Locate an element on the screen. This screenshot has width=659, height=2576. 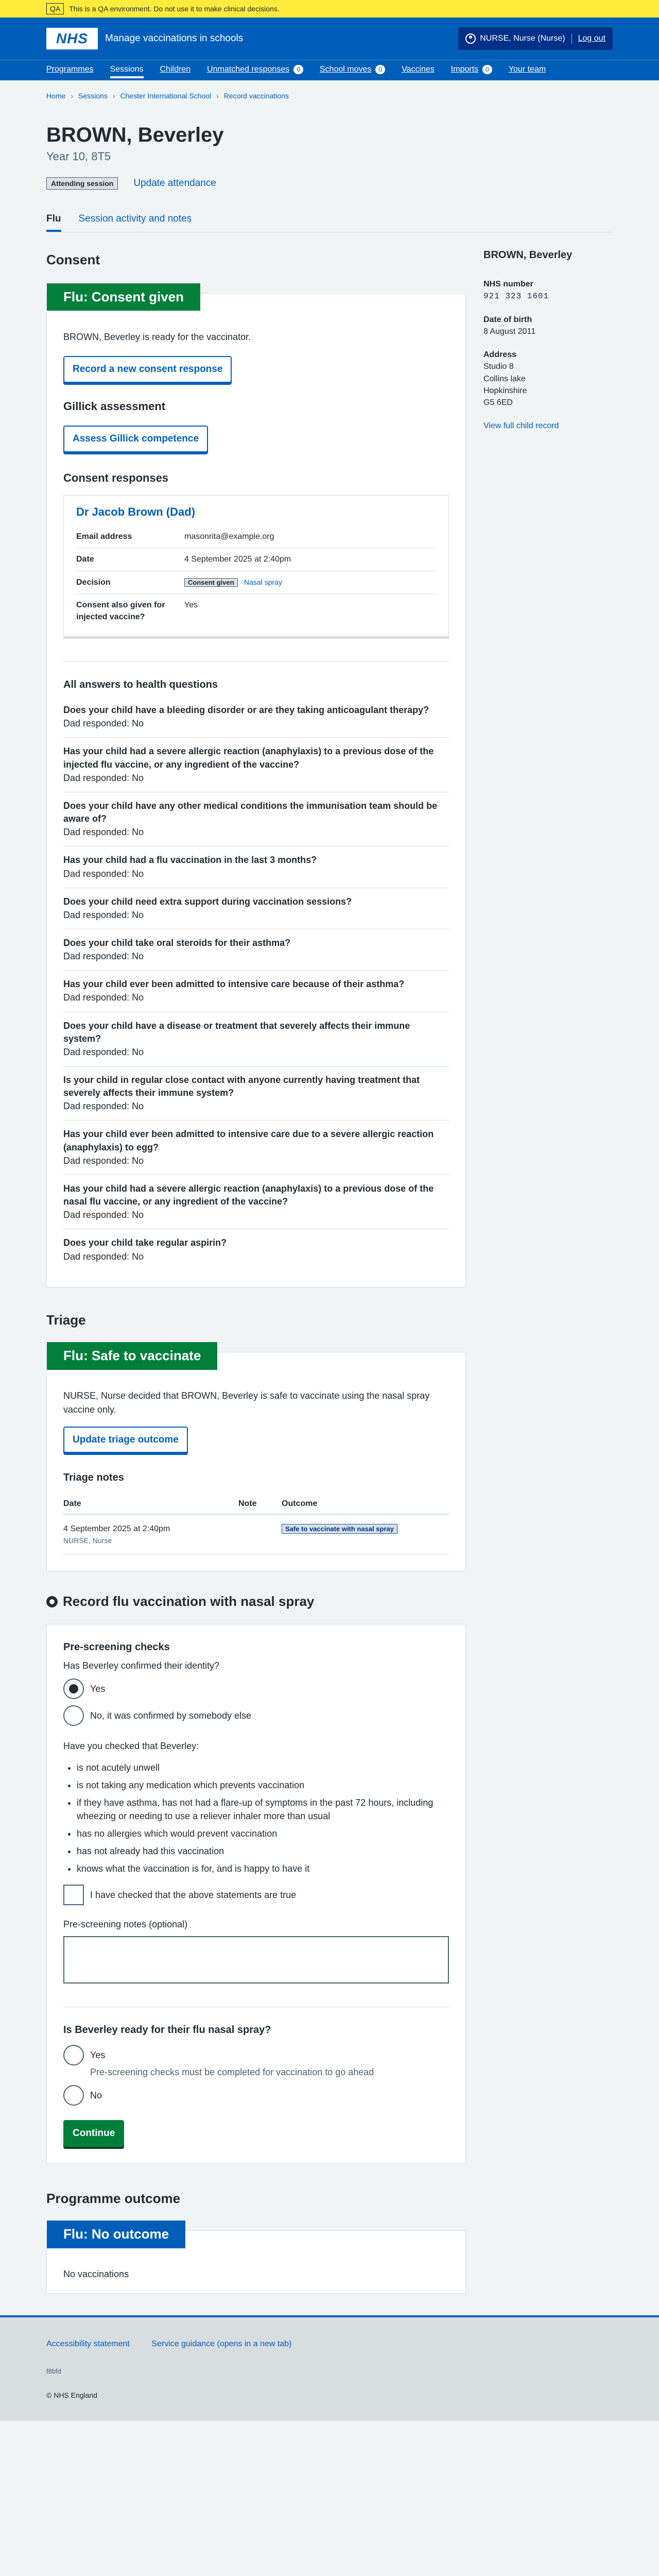
summary-row: Decision Consent given Nasal spray is located at coordinates (256, 582).